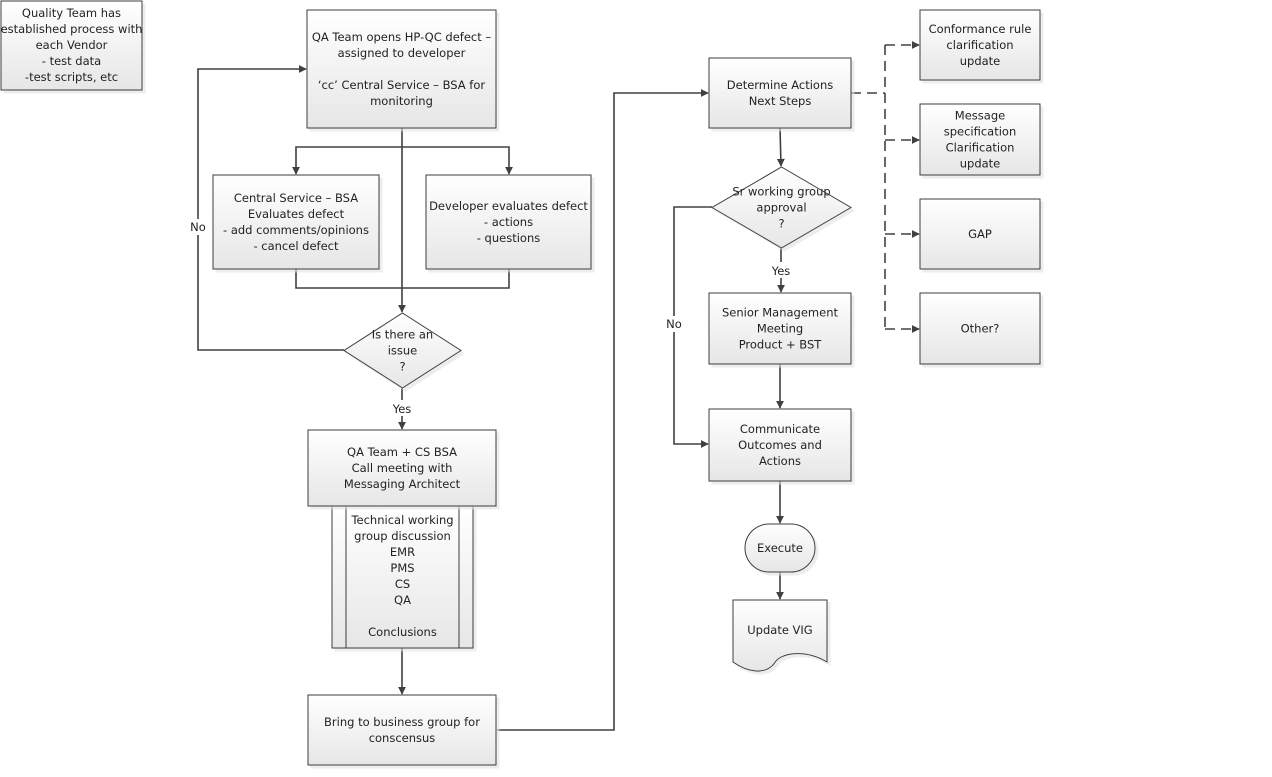  I want to click on node-text-line: each Vendor, so click(72, 45).